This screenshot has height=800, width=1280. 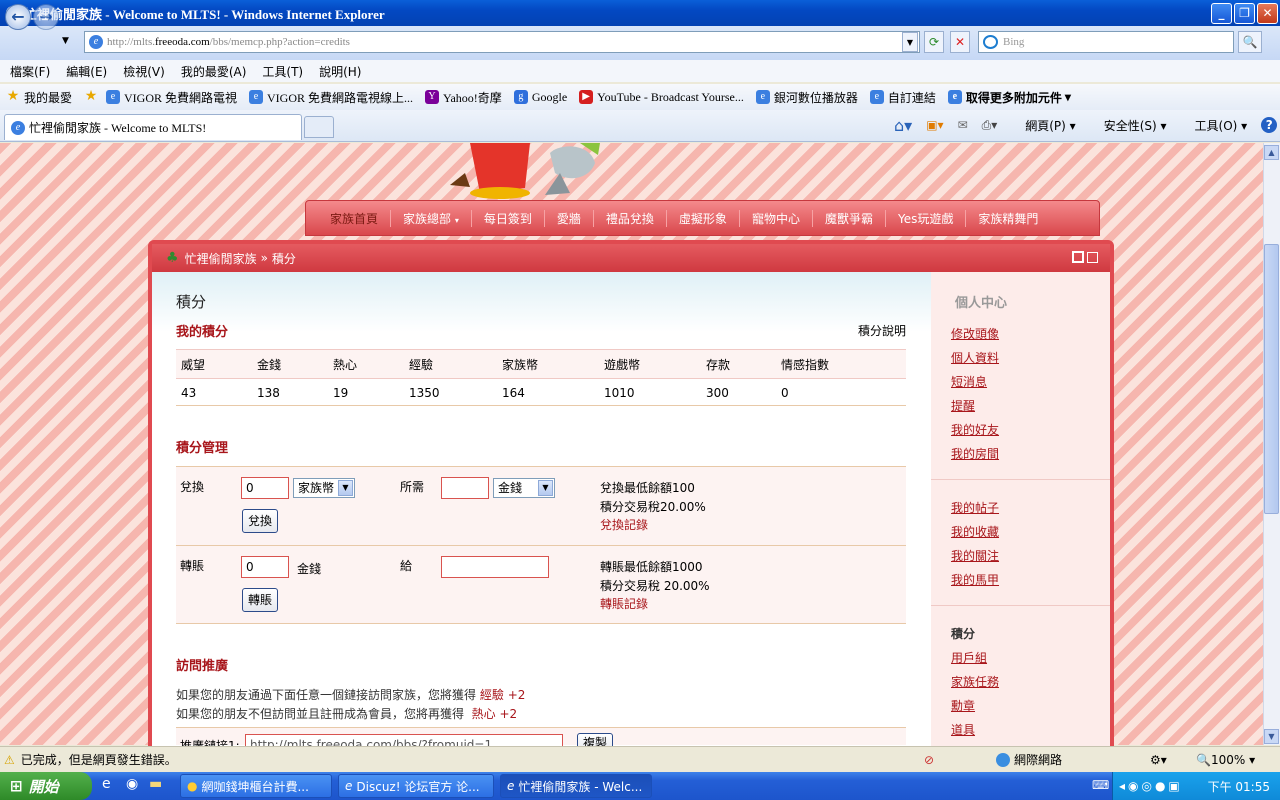 What do you see at coordinates (46, 786) in the screenshot?
I see `start-button: ⊞ 開始` at bounding box center [46, 786].